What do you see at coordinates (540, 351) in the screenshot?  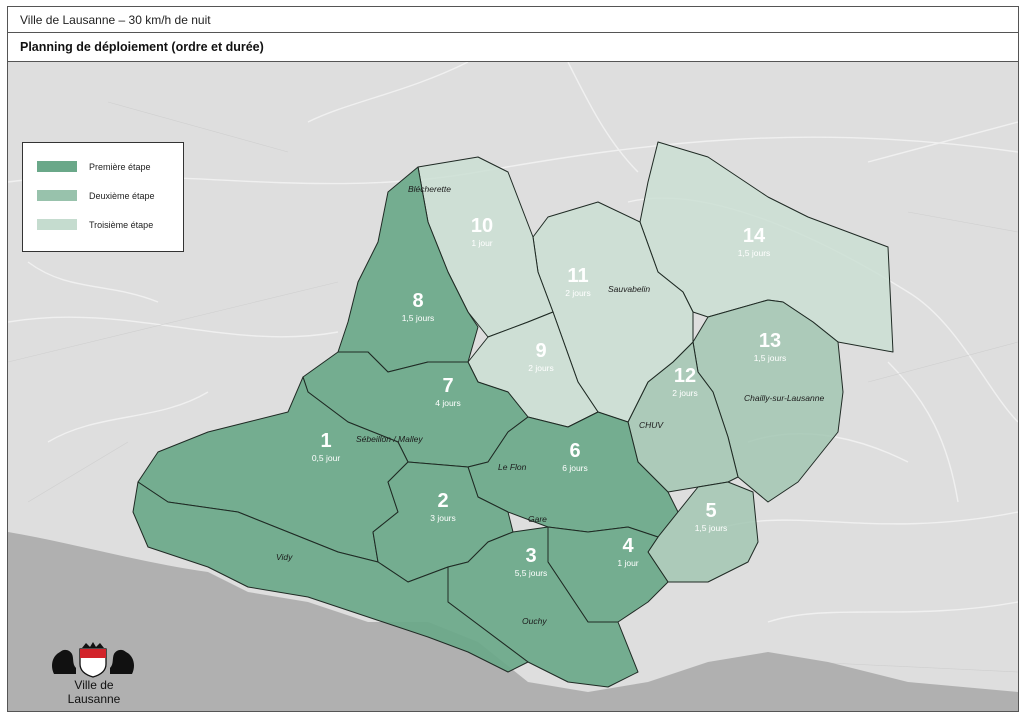 I see `sector-9-number: 9` at bounding box center [540, 351].